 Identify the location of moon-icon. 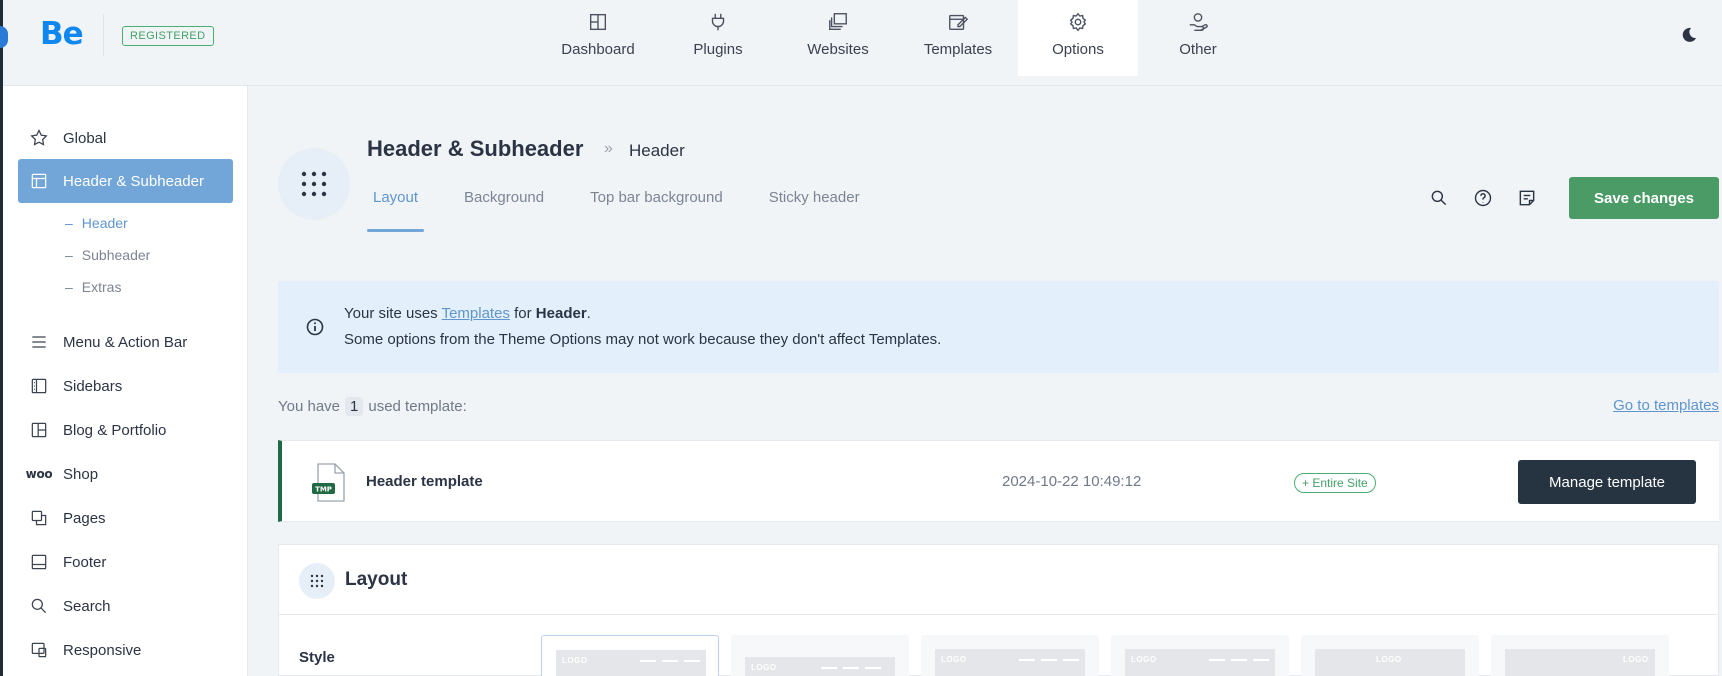
(1689, 35).